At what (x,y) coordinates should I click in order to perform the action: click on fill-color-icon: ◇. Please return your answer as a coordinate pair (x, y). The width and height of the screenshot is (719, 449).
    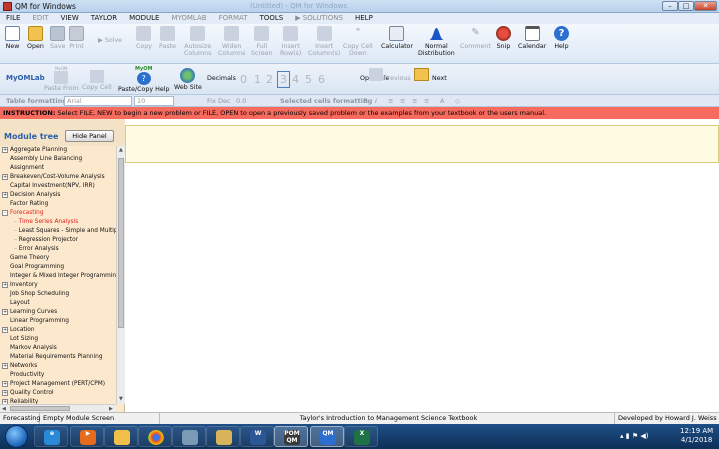
    Looking at the image, I should click on (457, 101).